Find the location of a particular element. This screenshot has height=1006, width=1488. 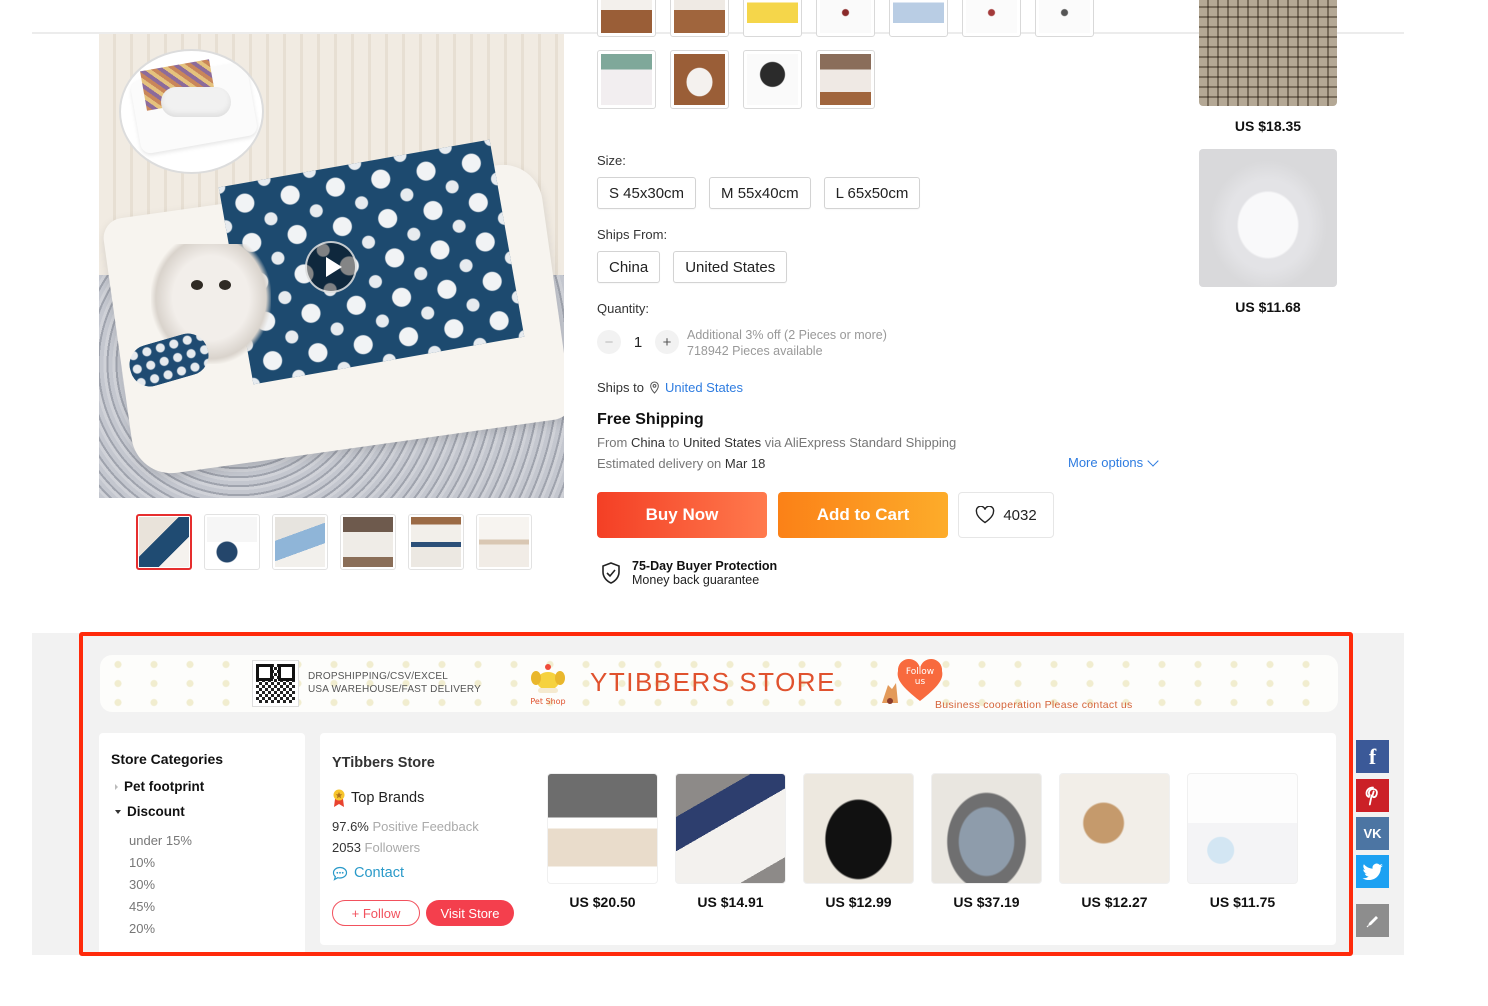

more-options-label: More options is located at coordinates (1106, 462).